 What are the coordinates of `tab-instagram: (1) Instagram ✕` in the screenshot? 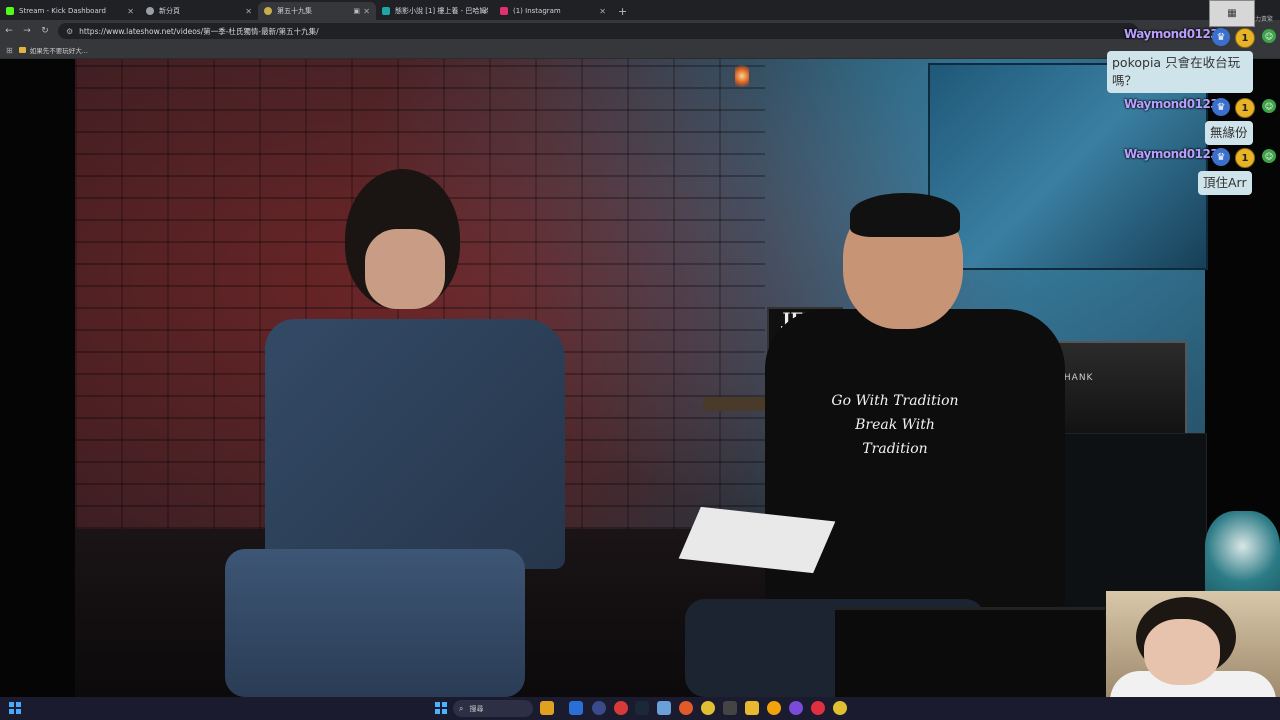 It's located at (553, 11).